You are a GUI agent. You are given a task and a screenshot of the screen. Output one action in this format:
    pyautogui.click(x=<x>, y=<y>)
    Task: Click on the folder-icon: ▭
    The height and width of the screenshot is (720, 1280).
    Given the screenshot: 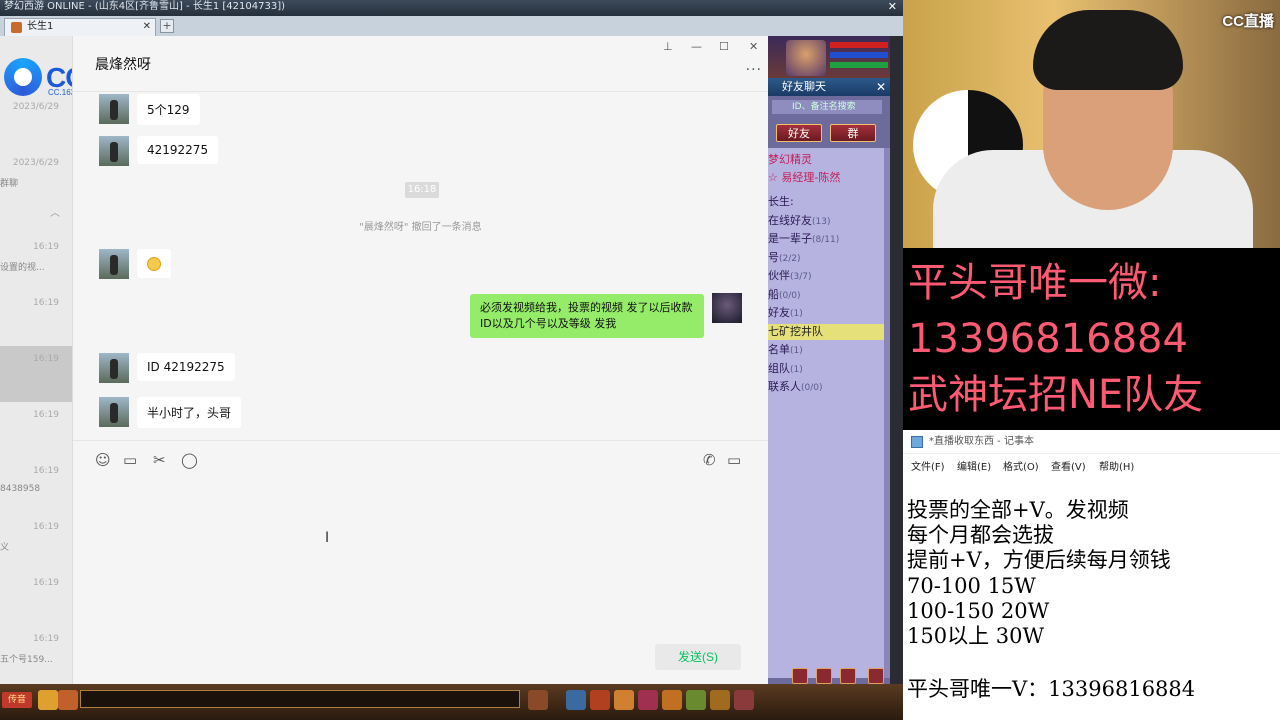 What is the action you would take?
    pyautogui.click(x=130, y=460)
    